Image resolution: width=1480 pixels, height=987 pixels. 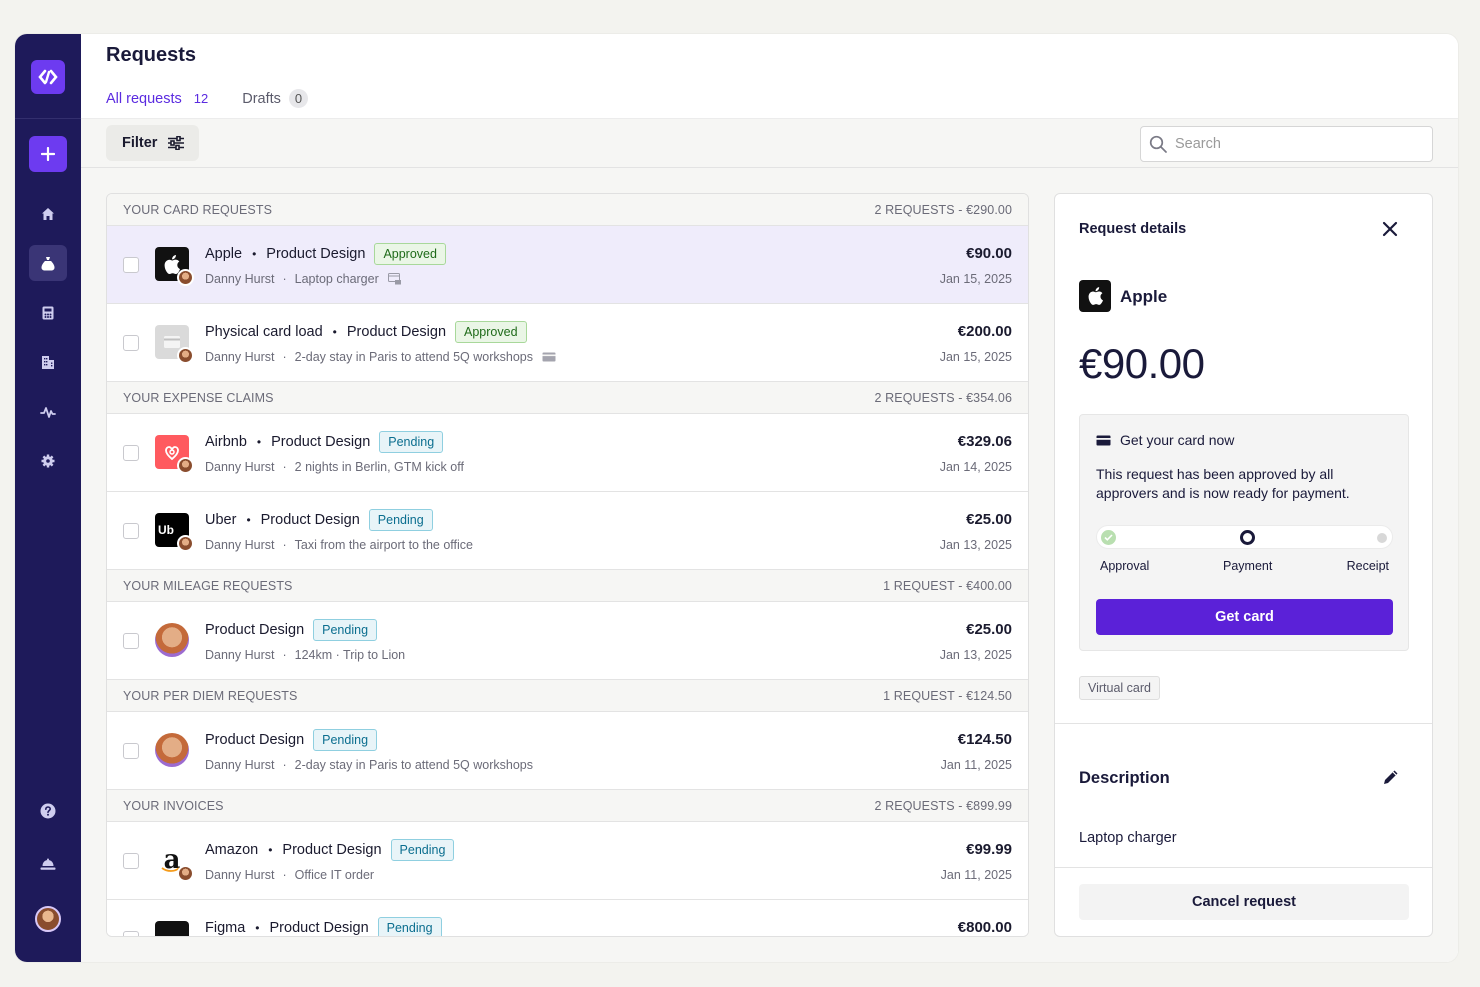 What do you see at coordinates (48, 214) in the screenshot?
I see `sidebar-item-home` at bounding box center [48, 214].